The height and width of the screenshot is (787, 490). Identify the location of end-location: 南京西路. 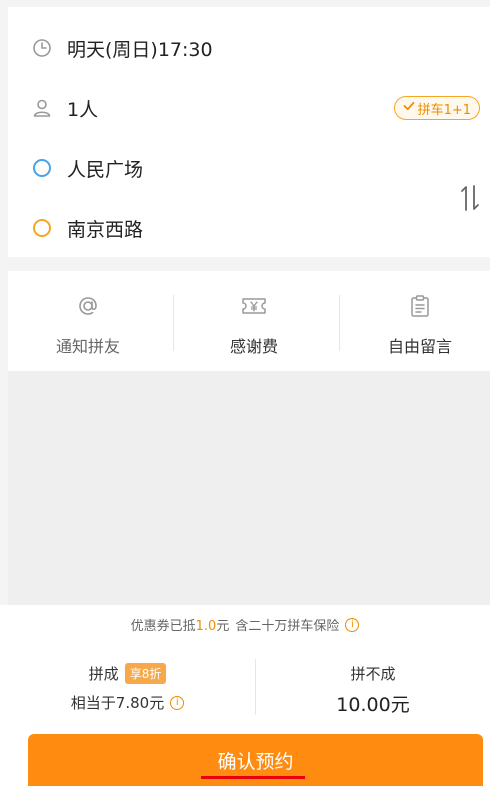
(105, 229).